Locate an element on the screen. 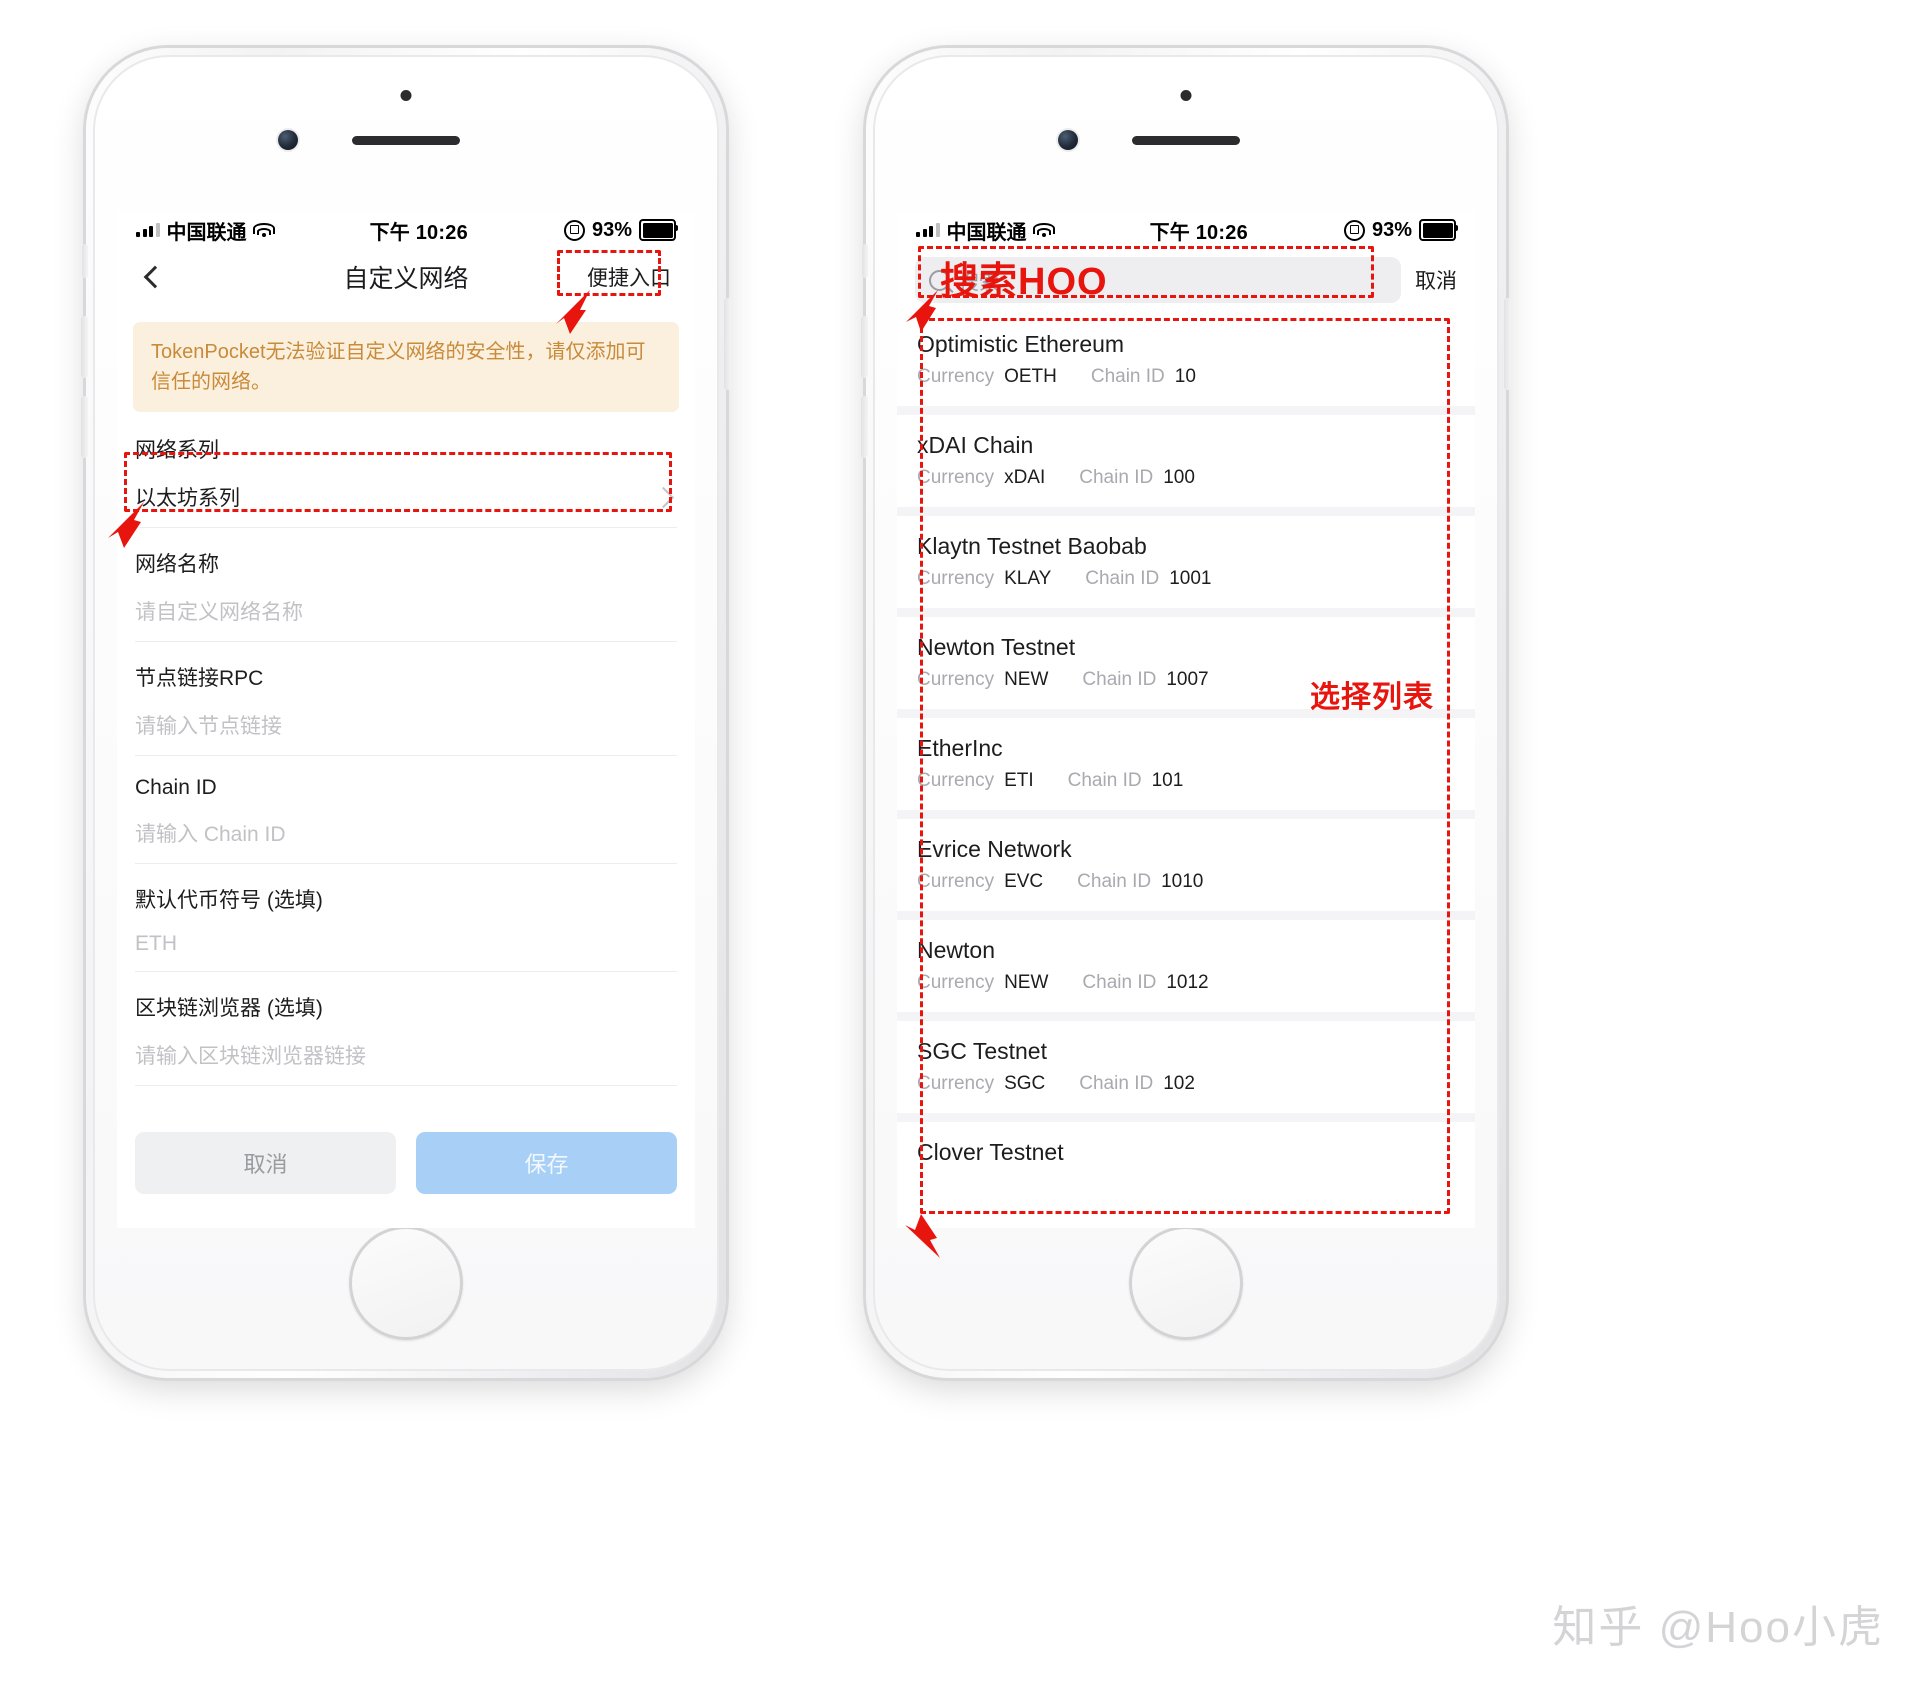 The width and height of the screenshot is (1920, 1707). network-meta: Currency NEW Chain ID 1012 is located at coordinates (1186, 983).